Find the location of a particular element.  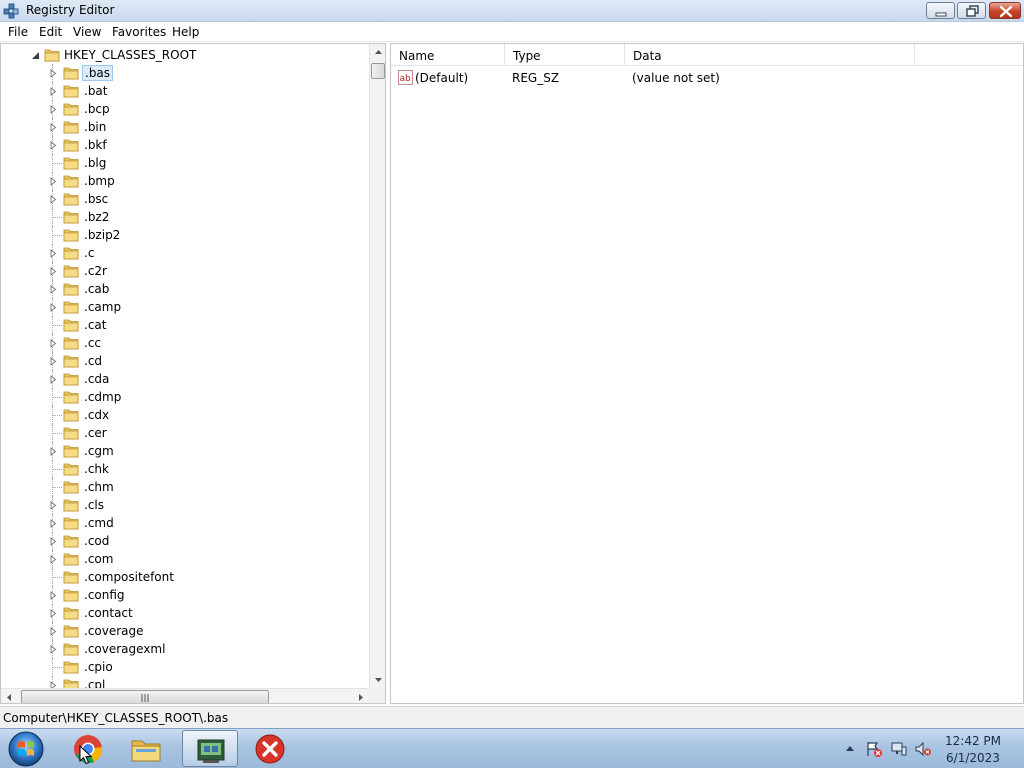

menu-help: Help is located at coordinates (185, 32).